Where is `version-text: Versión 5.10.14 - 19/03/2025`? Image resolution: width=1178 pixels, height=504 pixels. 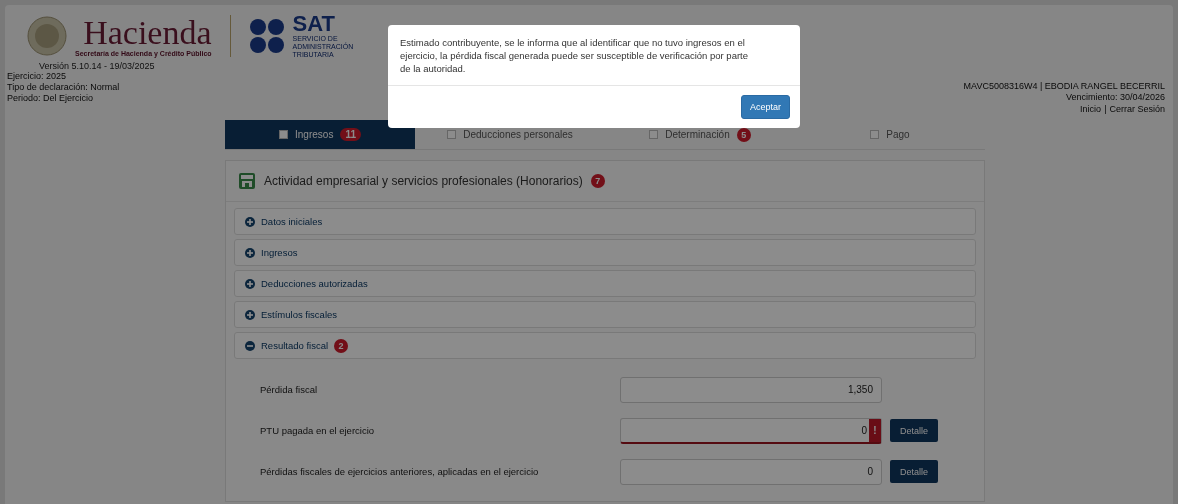
version-text: Versión 5.10.14 - 19/03/2025 is located at coordinates (97, 66).